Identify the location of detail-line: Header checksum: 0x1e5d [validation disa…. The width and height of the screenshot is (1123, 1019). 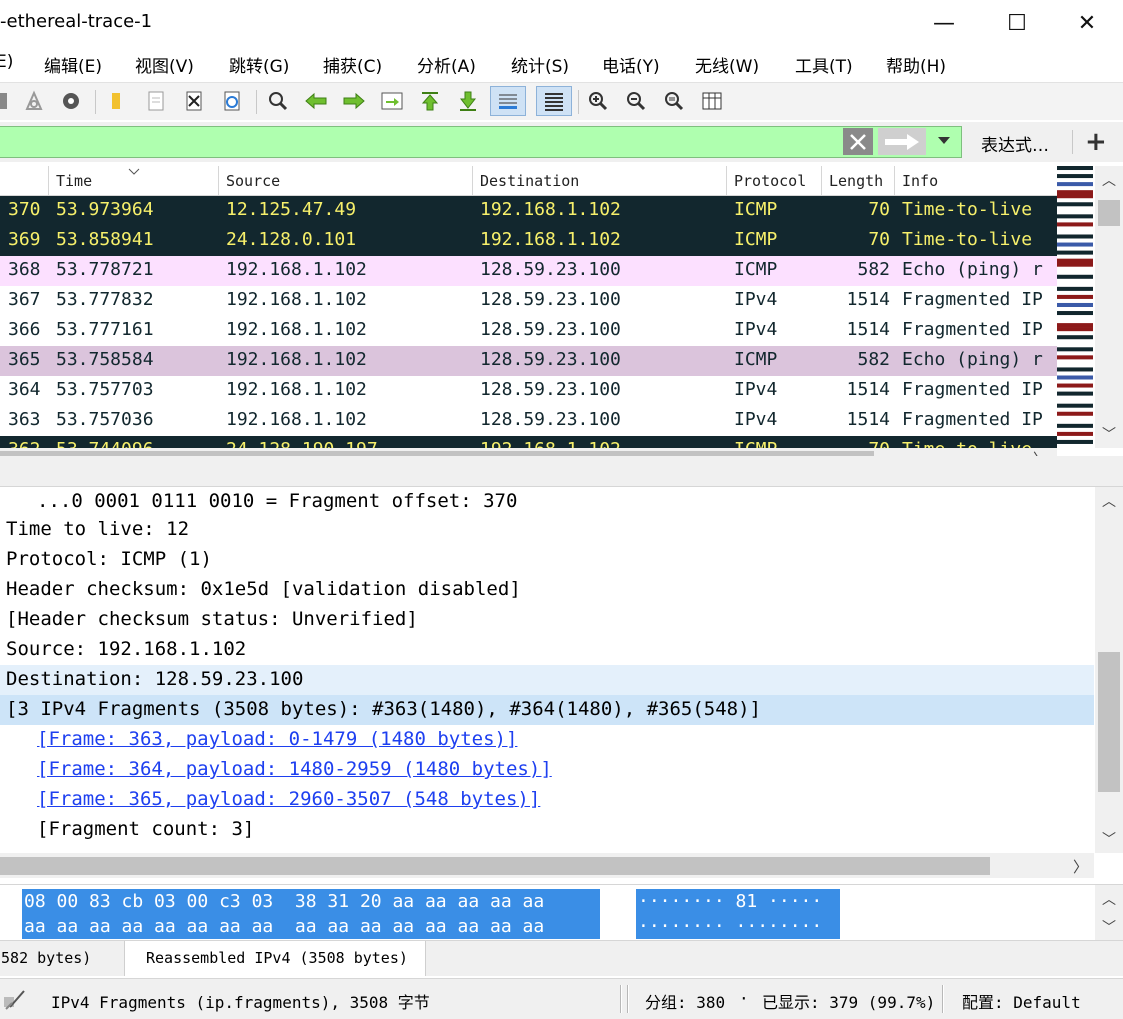
(547, 590).